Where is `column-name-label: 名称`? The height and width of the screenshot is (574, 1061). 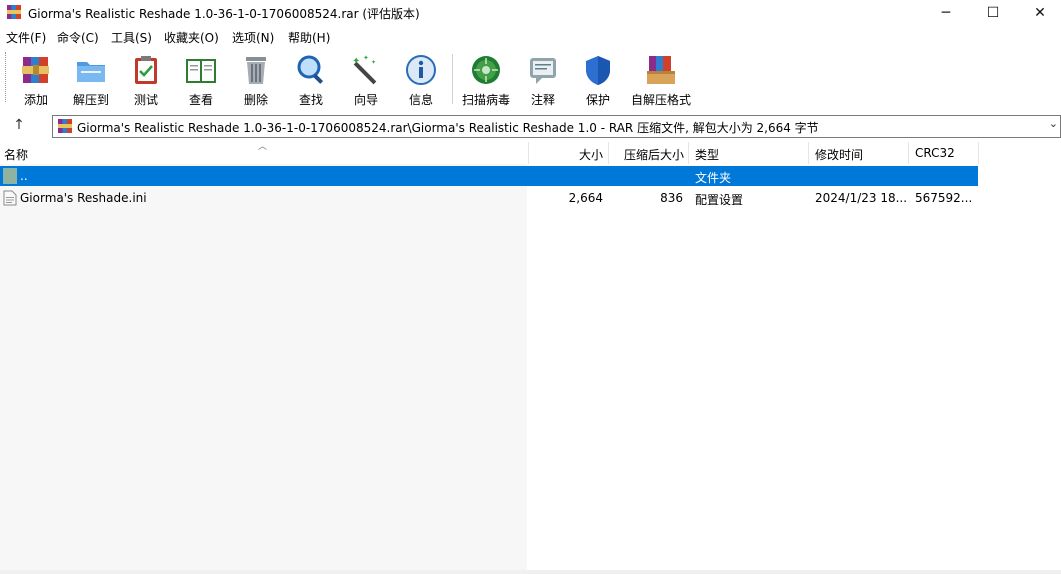 column-name-label: 名称 is located at coordinates (16, 155).